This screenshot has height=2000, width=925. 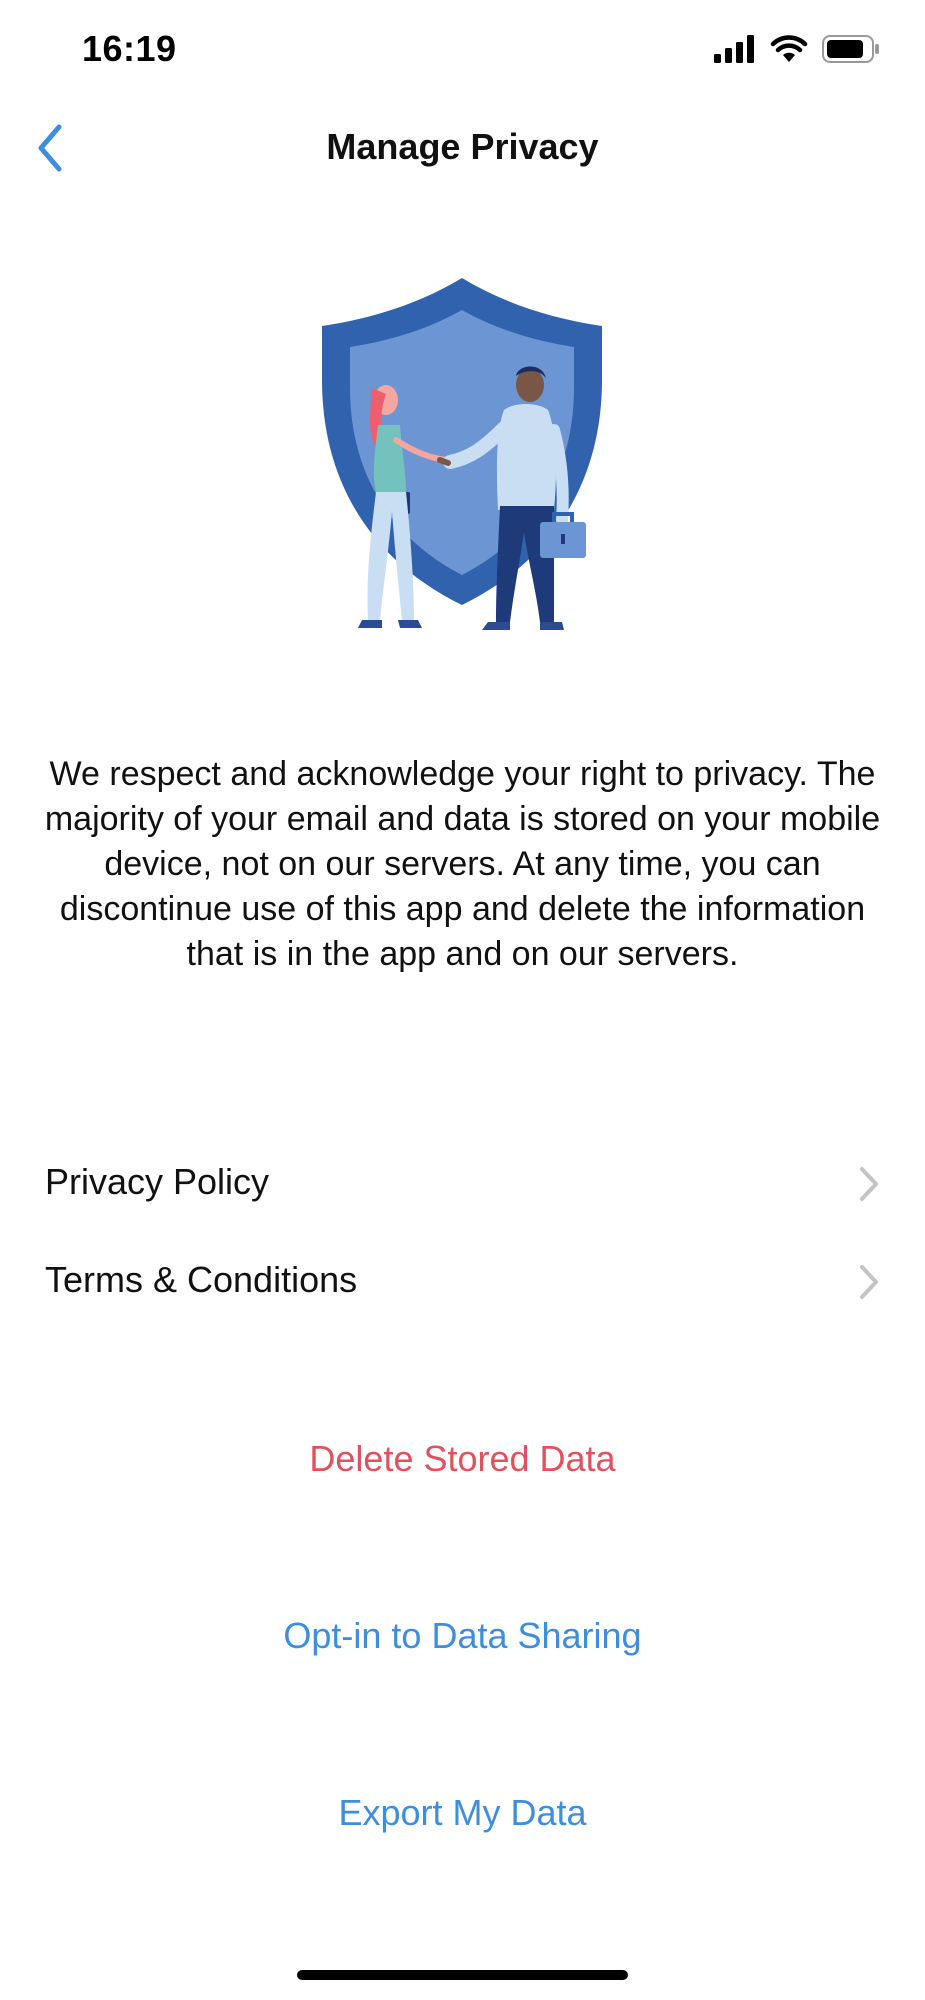 I want to click on status-bar: 16:19, so click(x=462, y=50).